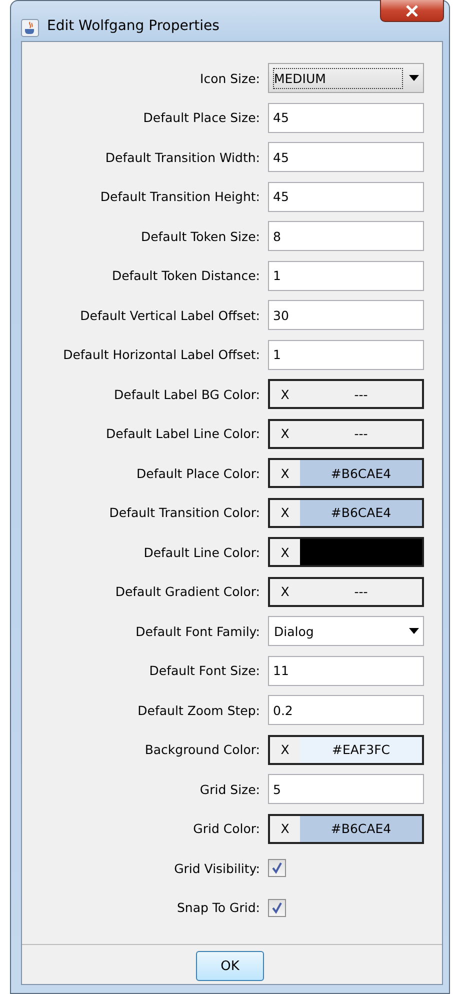 The width and height of the screenshot is (453, 994). Describe the element at coordinates (187, 591) in the screenshot. I see `field-label: Default Gradient Color:` at that location.